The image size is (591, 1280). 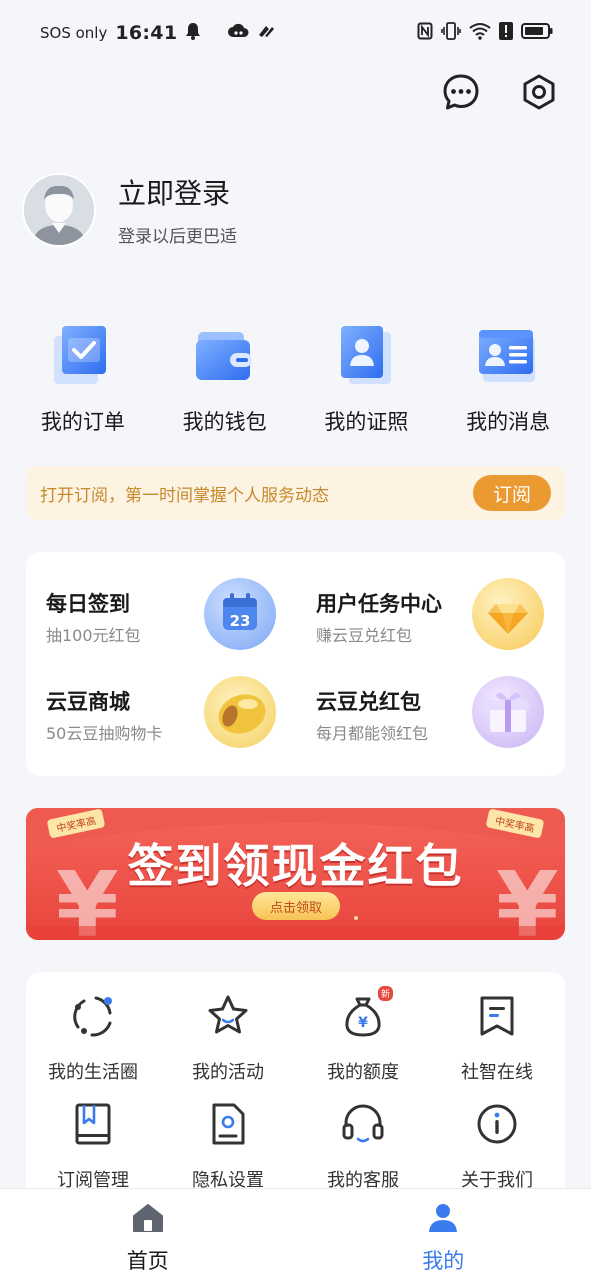 I want to click on login-subtitle: 登录以后更巴适, so click(x=177, y=237).